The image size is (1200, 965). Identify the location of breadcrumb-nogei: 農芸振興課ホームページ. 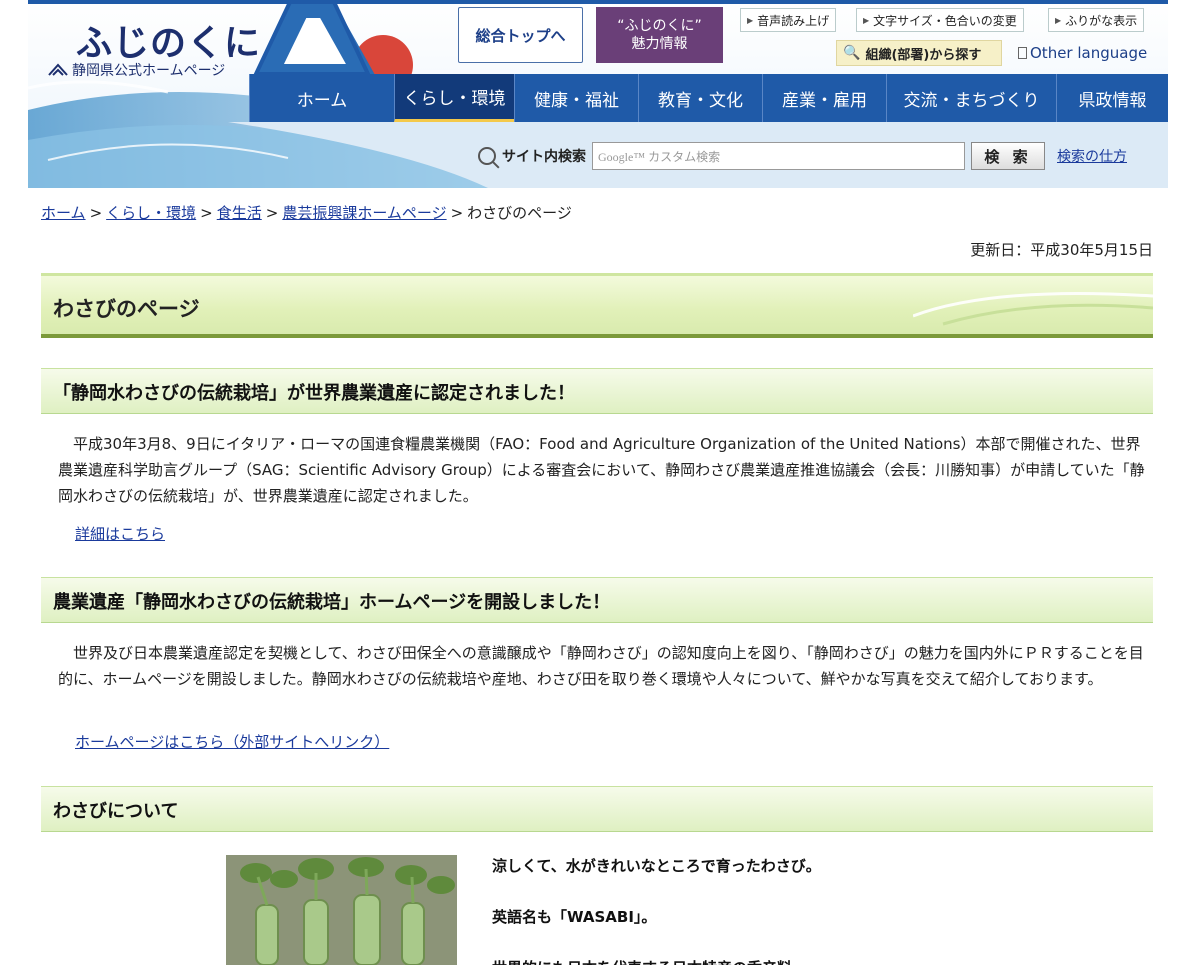
(364, 213).